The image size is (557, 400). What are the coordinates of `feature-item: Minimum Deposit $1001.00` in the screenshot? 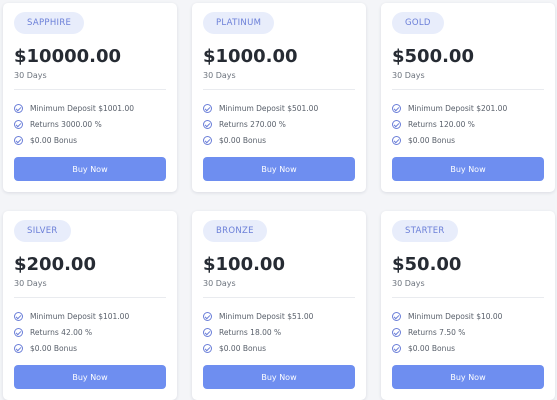 It's located at (74, 108).